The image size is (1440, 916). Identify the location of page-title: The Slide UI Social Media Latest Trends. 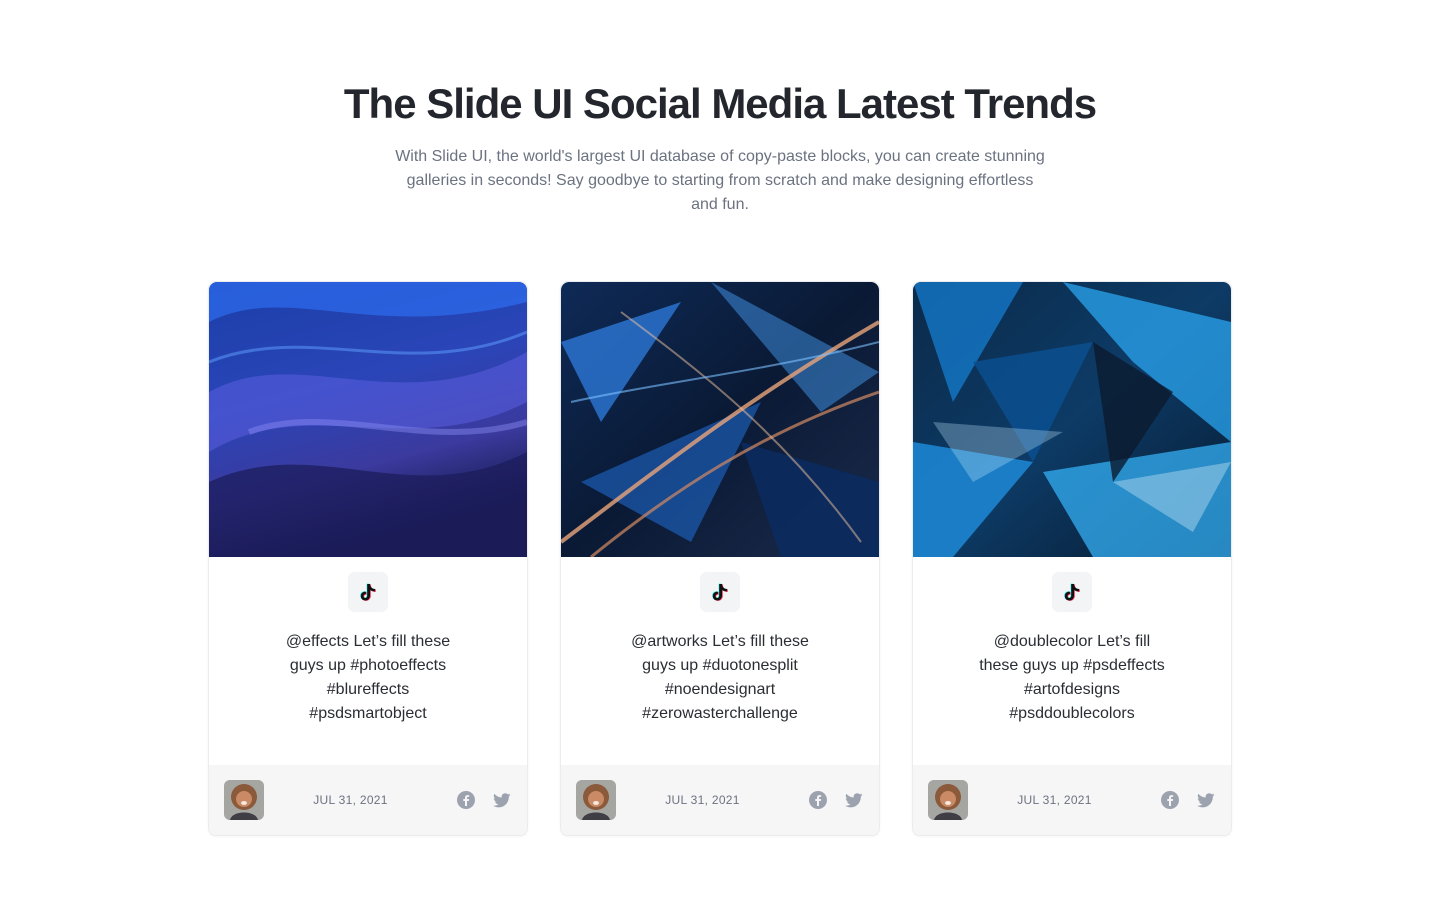
(720, 103).